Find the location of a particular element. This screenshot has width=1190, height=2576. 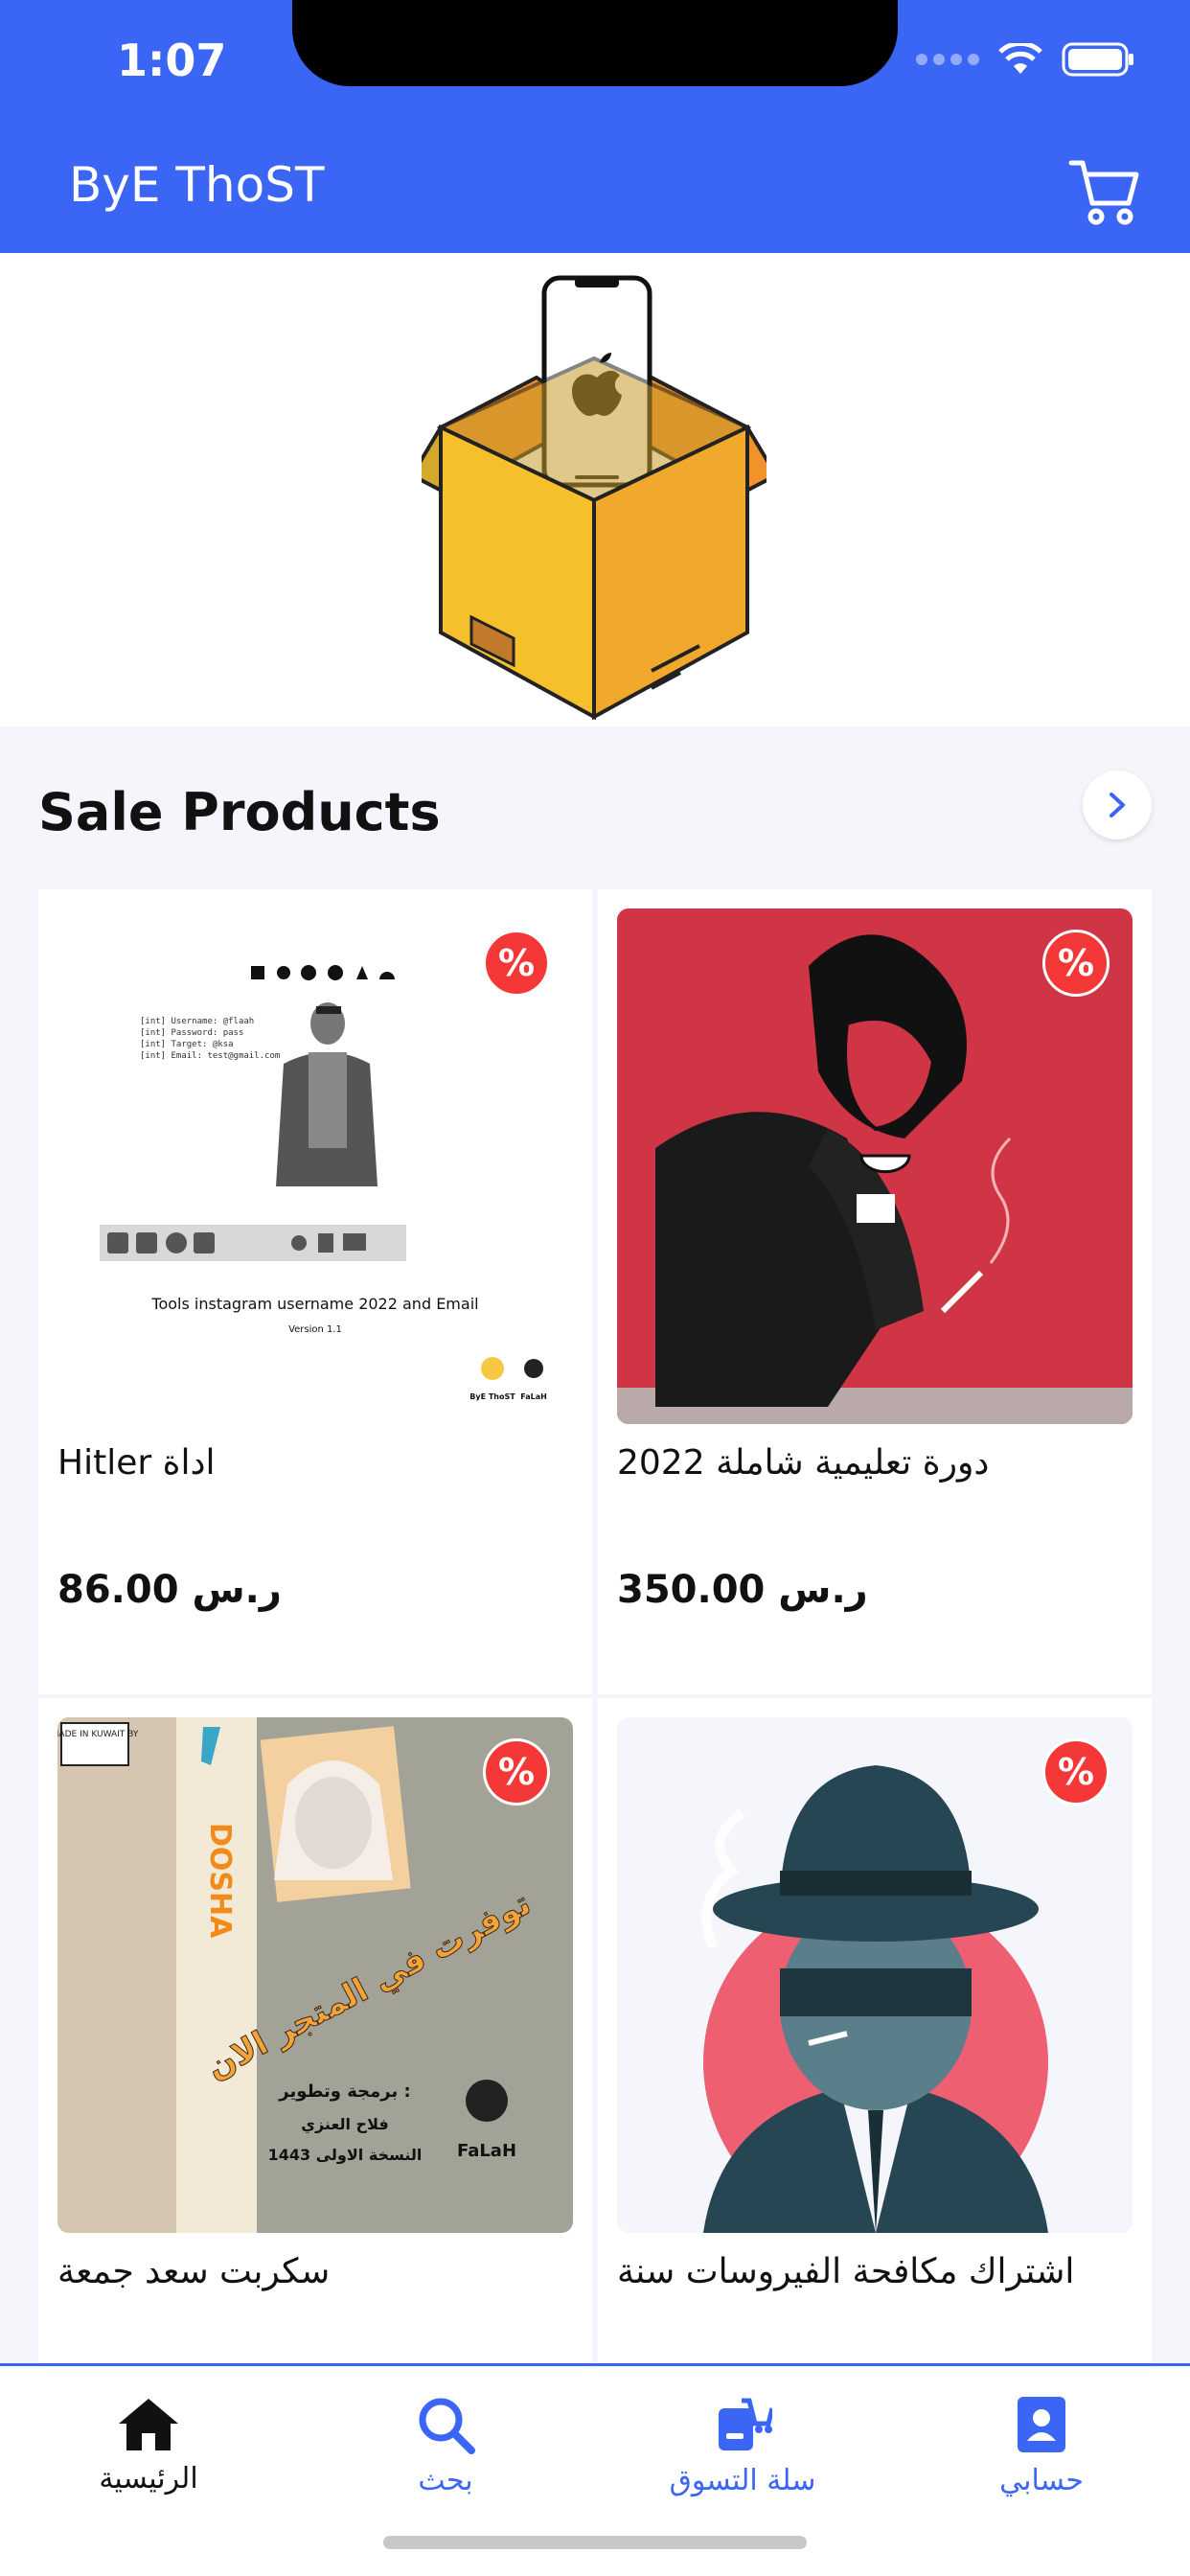

image-version: Version 1.1 is located at coordinates (315, 1329).